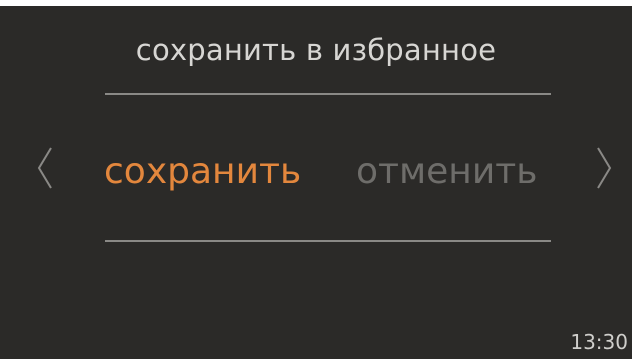 Image resolution: width=632 pixels, height=359 pixels. I want to click on chevron-right-icon, so click(604, 168).